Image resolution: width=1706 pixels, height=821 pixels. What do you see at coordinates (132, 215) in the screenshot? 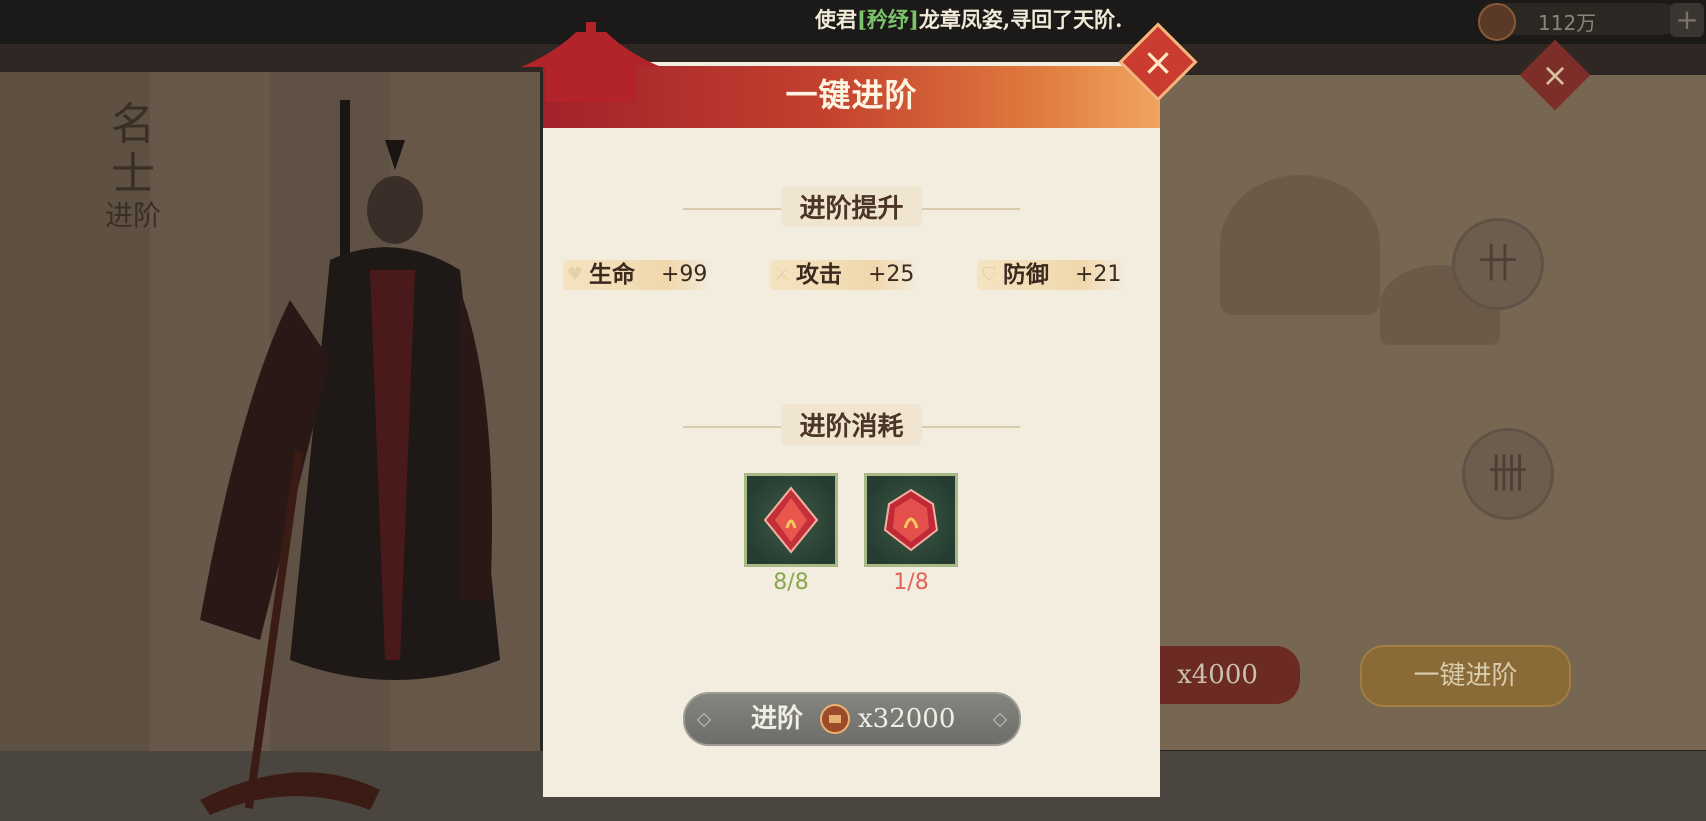
I see `side-title-sub: 进阶` at bounding box center [132, 215].